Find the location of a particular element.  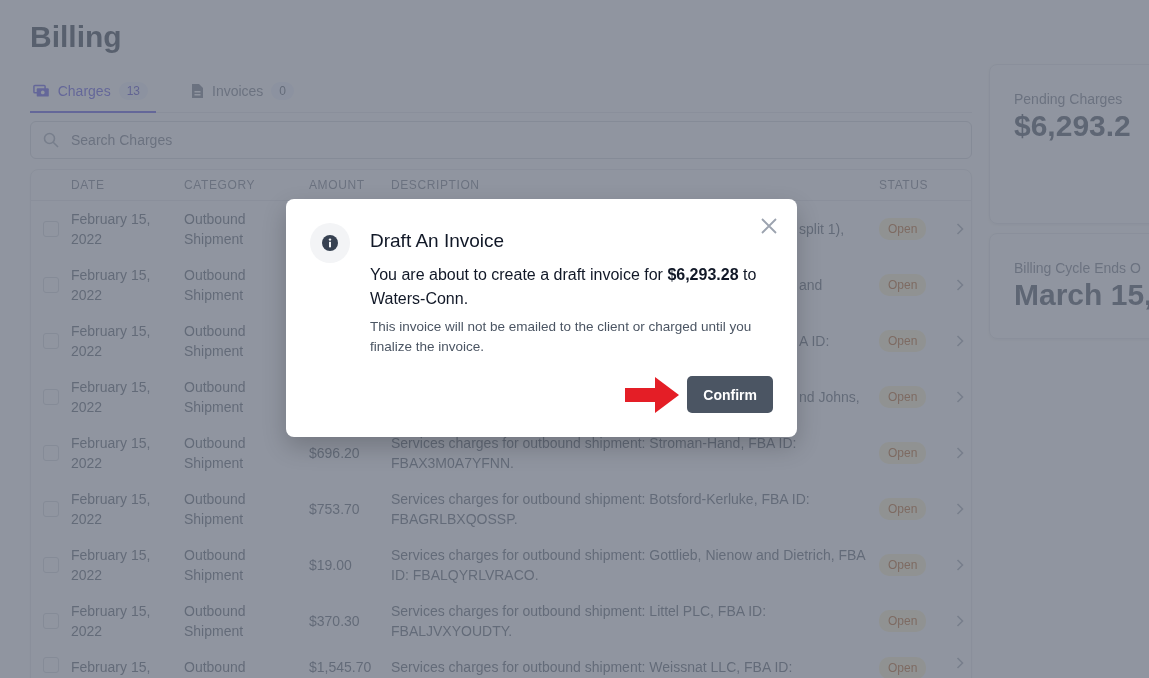

confirm-button: Confirm is located at coordinates (730, 394).